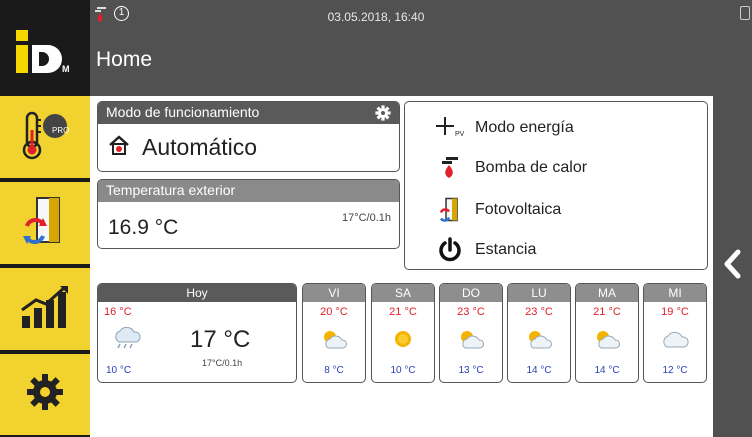 This screenshot has width=752, height=437. What do you see at coordinates (675, 370) in the screenshot?
I see `weather-low: 12 °C` at bounding box center [675, 370].